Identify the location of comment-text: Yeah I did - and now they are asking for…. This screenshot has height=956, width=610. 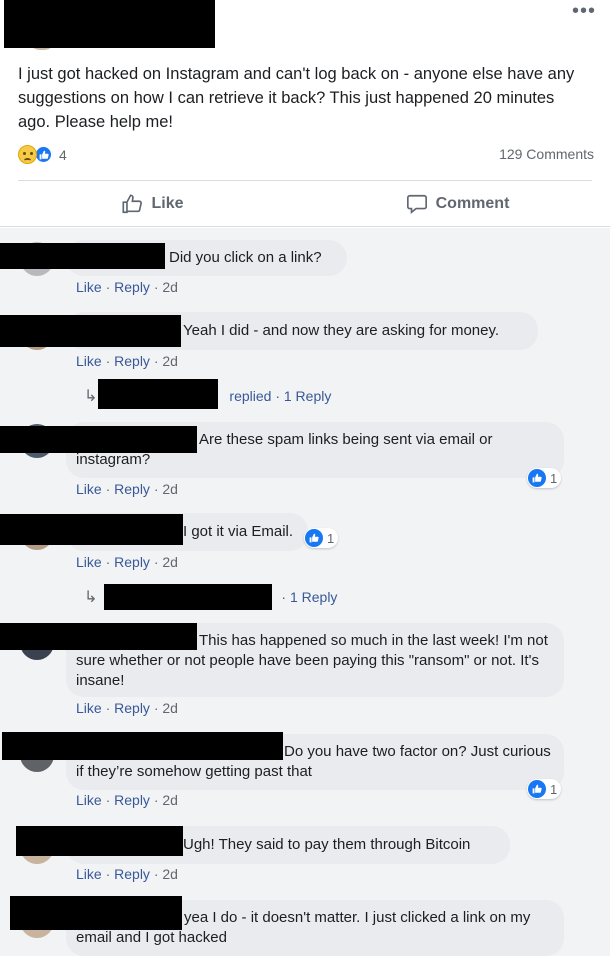
(341, 330).